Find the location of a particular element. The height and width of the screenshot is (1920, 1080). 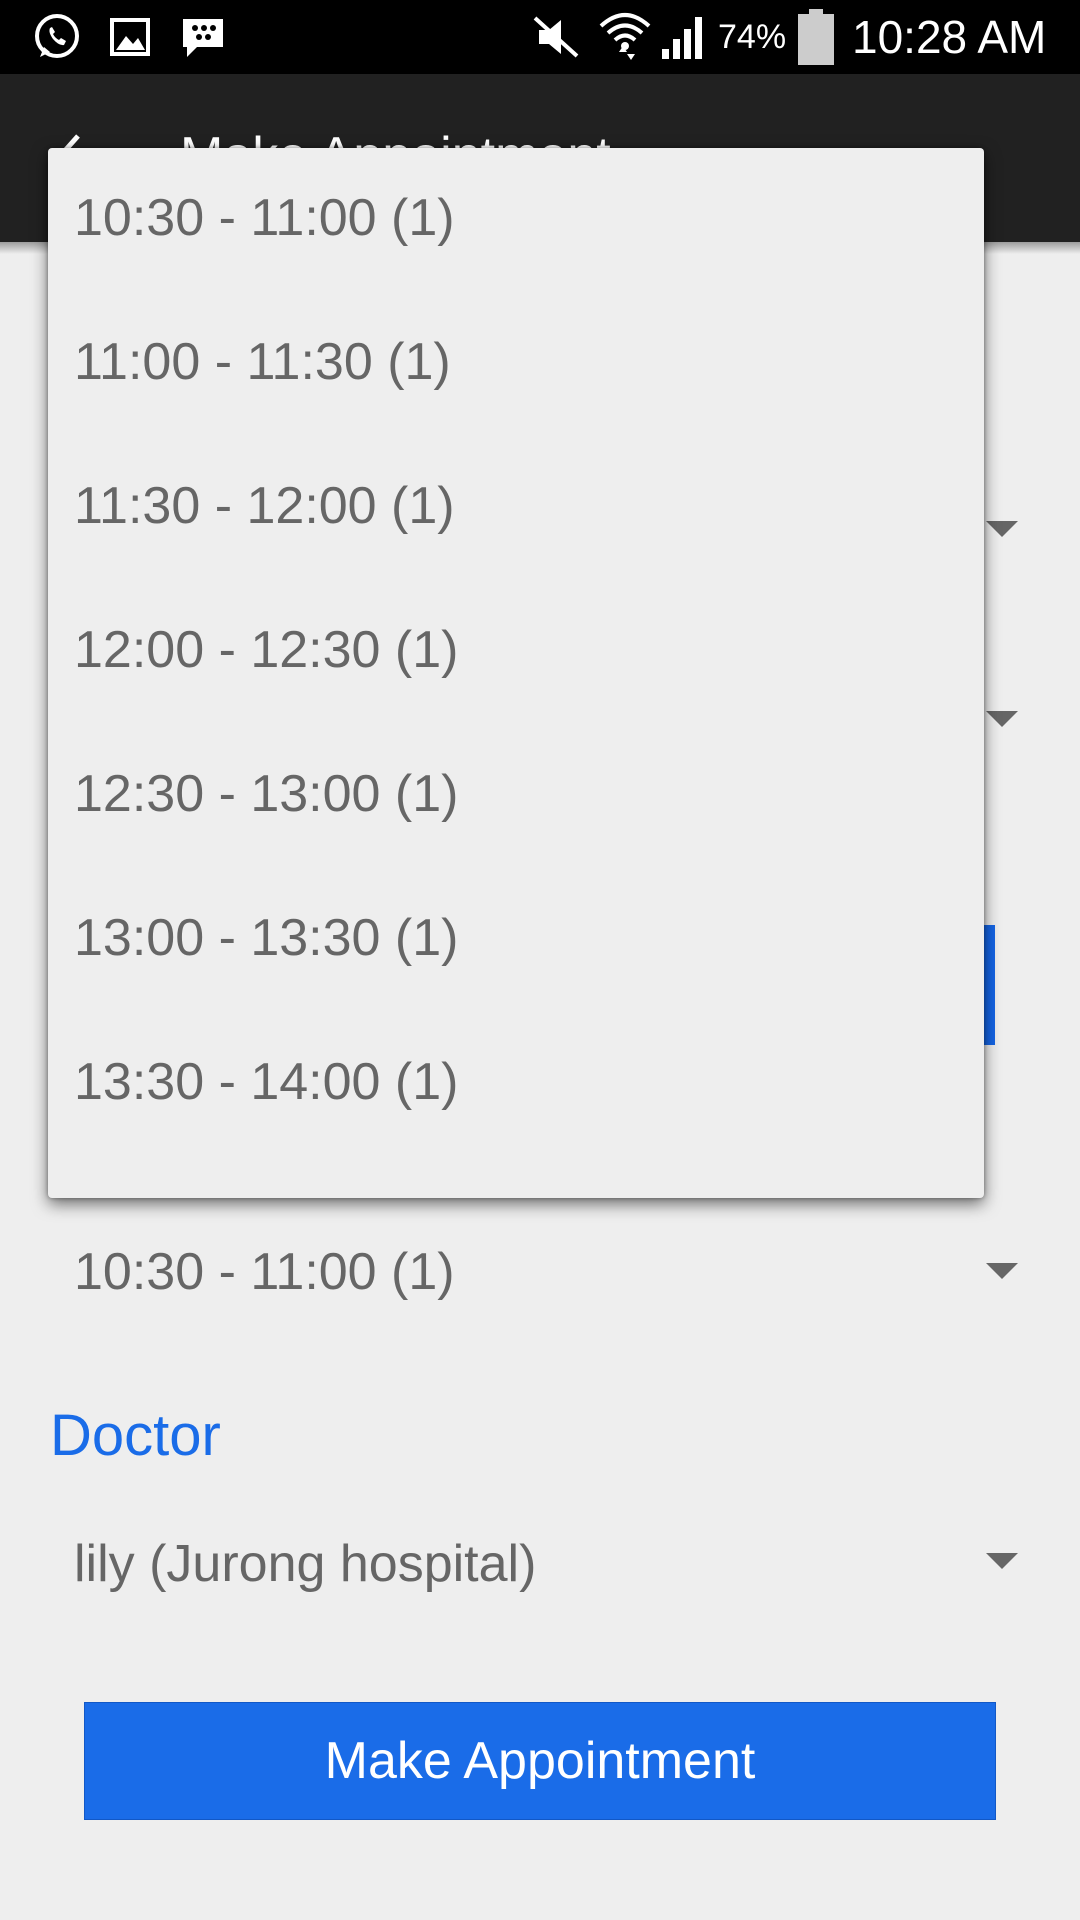

doctor-label: Doctor is located at coordinates (135, 1435).